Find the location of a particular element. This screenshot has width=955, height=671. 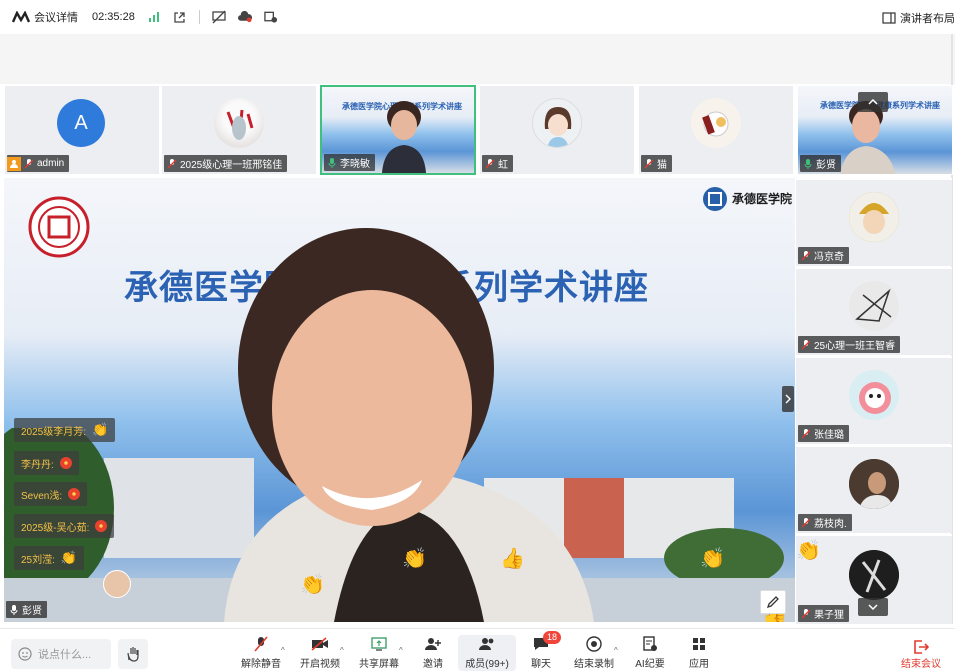

participant-strip: A admin 2025级心理一班邢铭佳 承德医学院心理健康系列学术讲座 李晓敏 is located at coordinates (479, 130).